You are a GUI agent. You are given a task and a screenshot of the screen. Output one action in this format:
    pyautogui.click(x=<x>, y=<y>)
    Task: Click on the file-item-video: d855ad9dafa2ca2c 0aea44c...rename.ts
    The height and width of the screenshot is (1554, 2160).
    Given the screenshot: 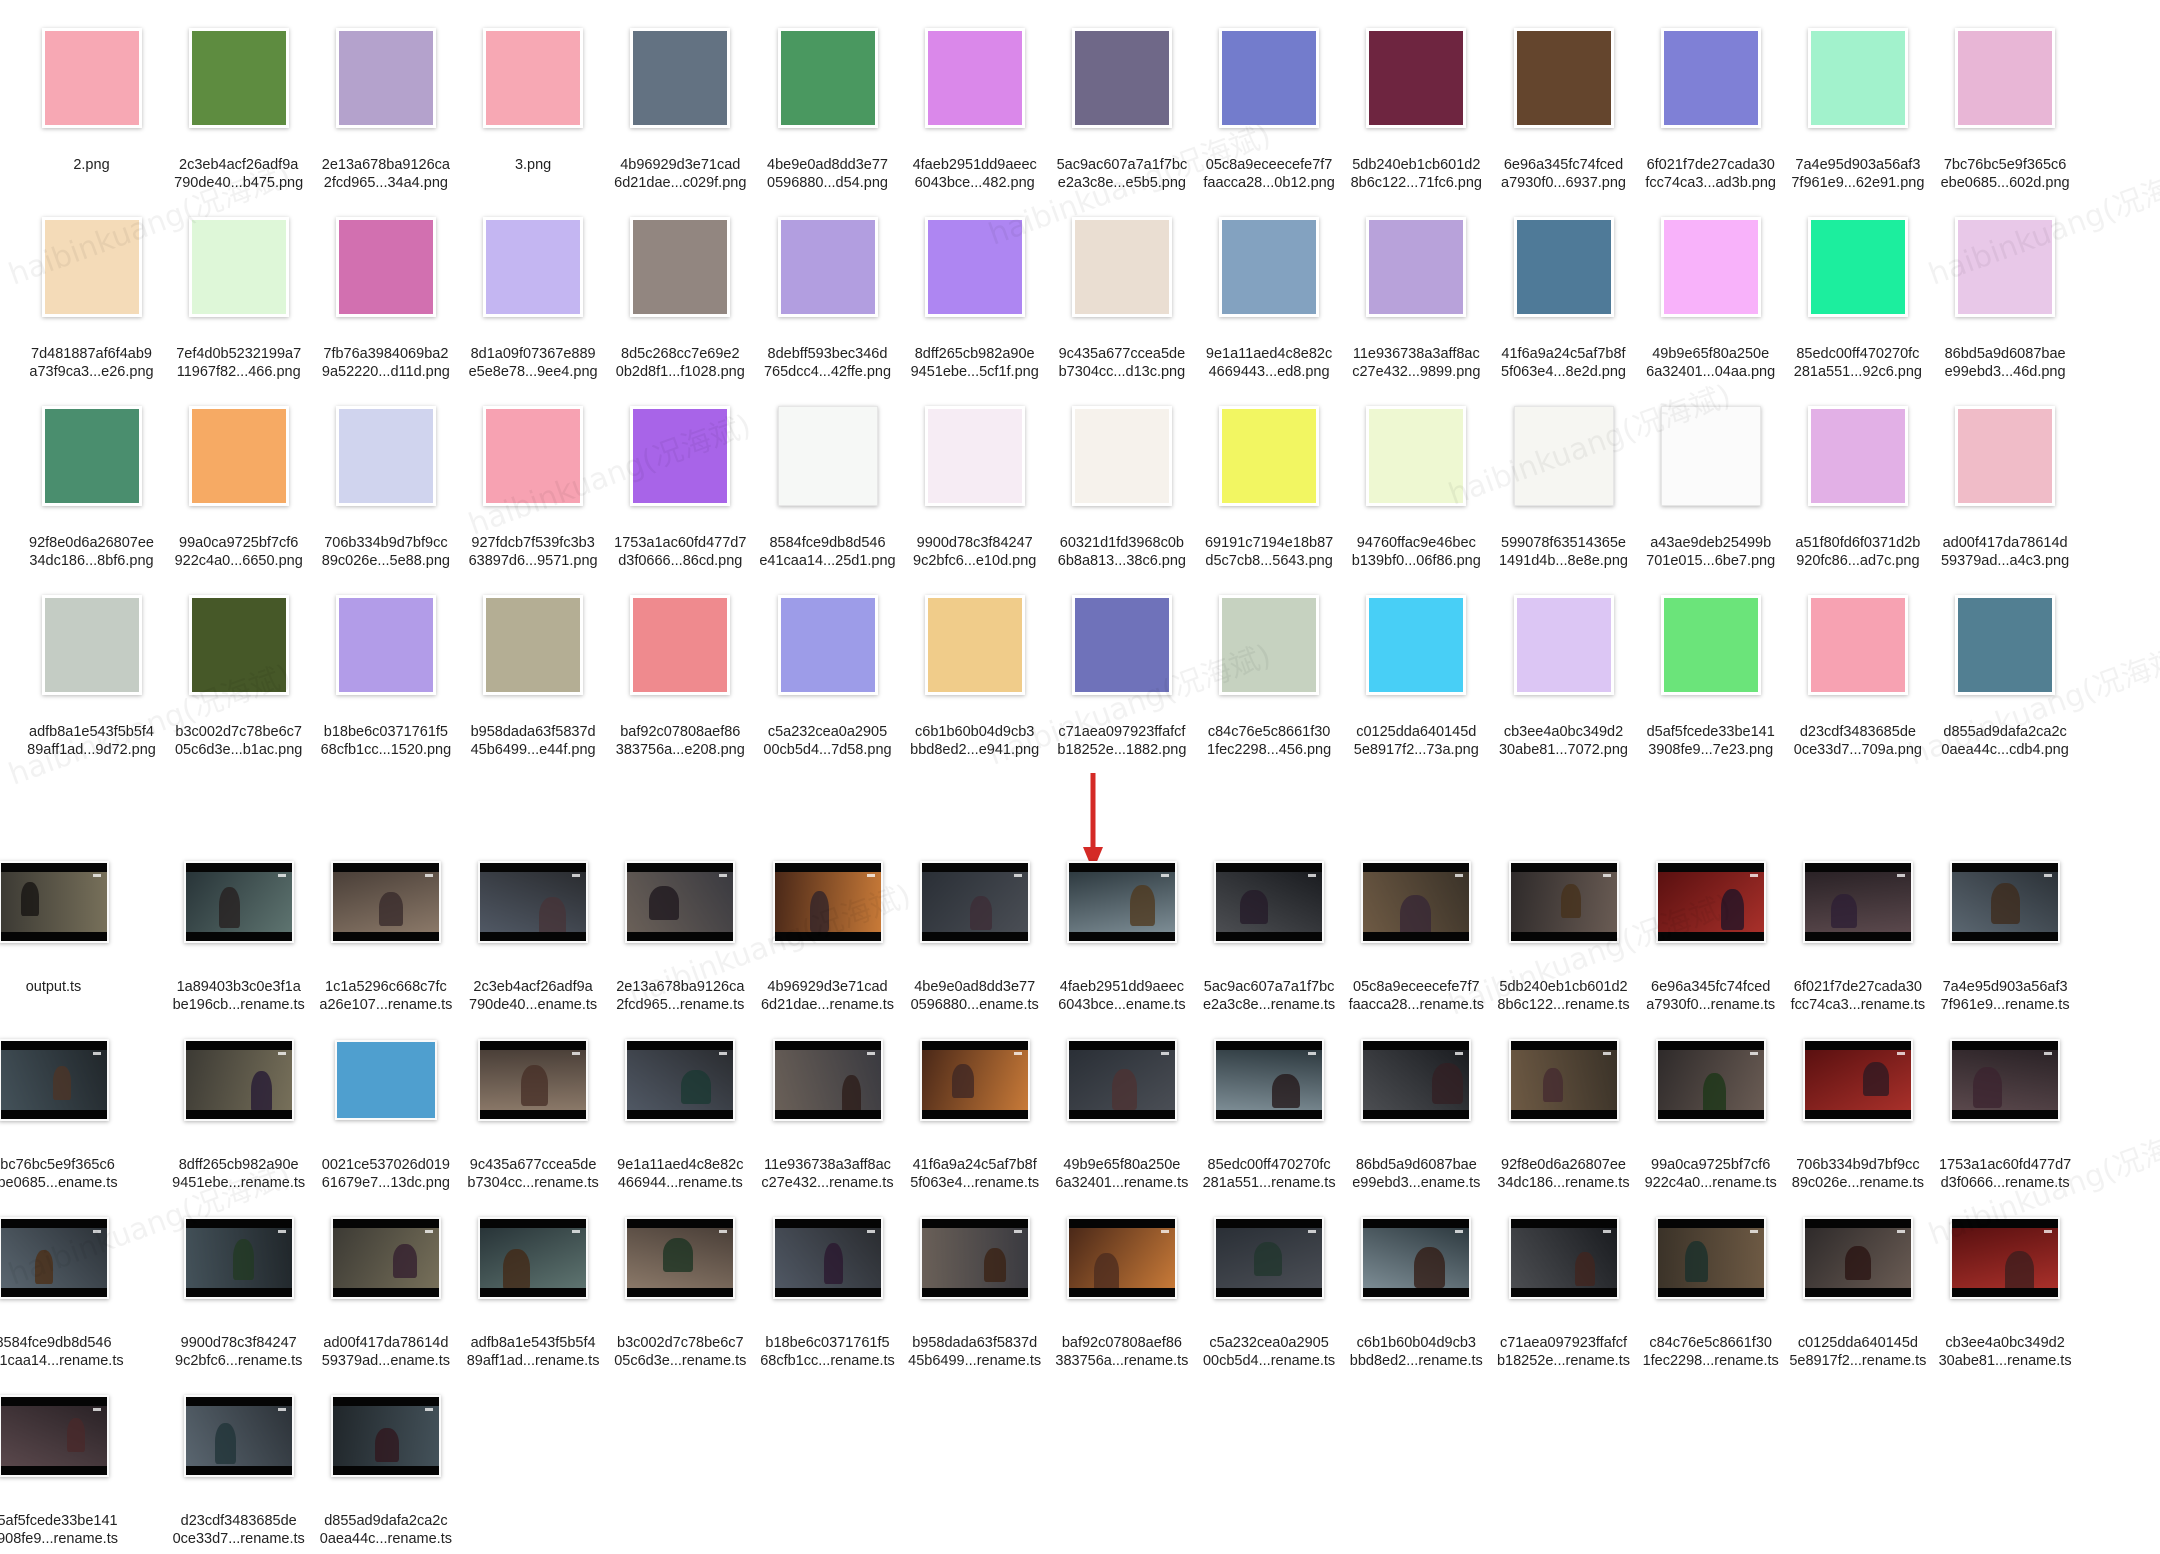 What is the action you would take?
    pyautogui.click(x=386, y=1465)
    